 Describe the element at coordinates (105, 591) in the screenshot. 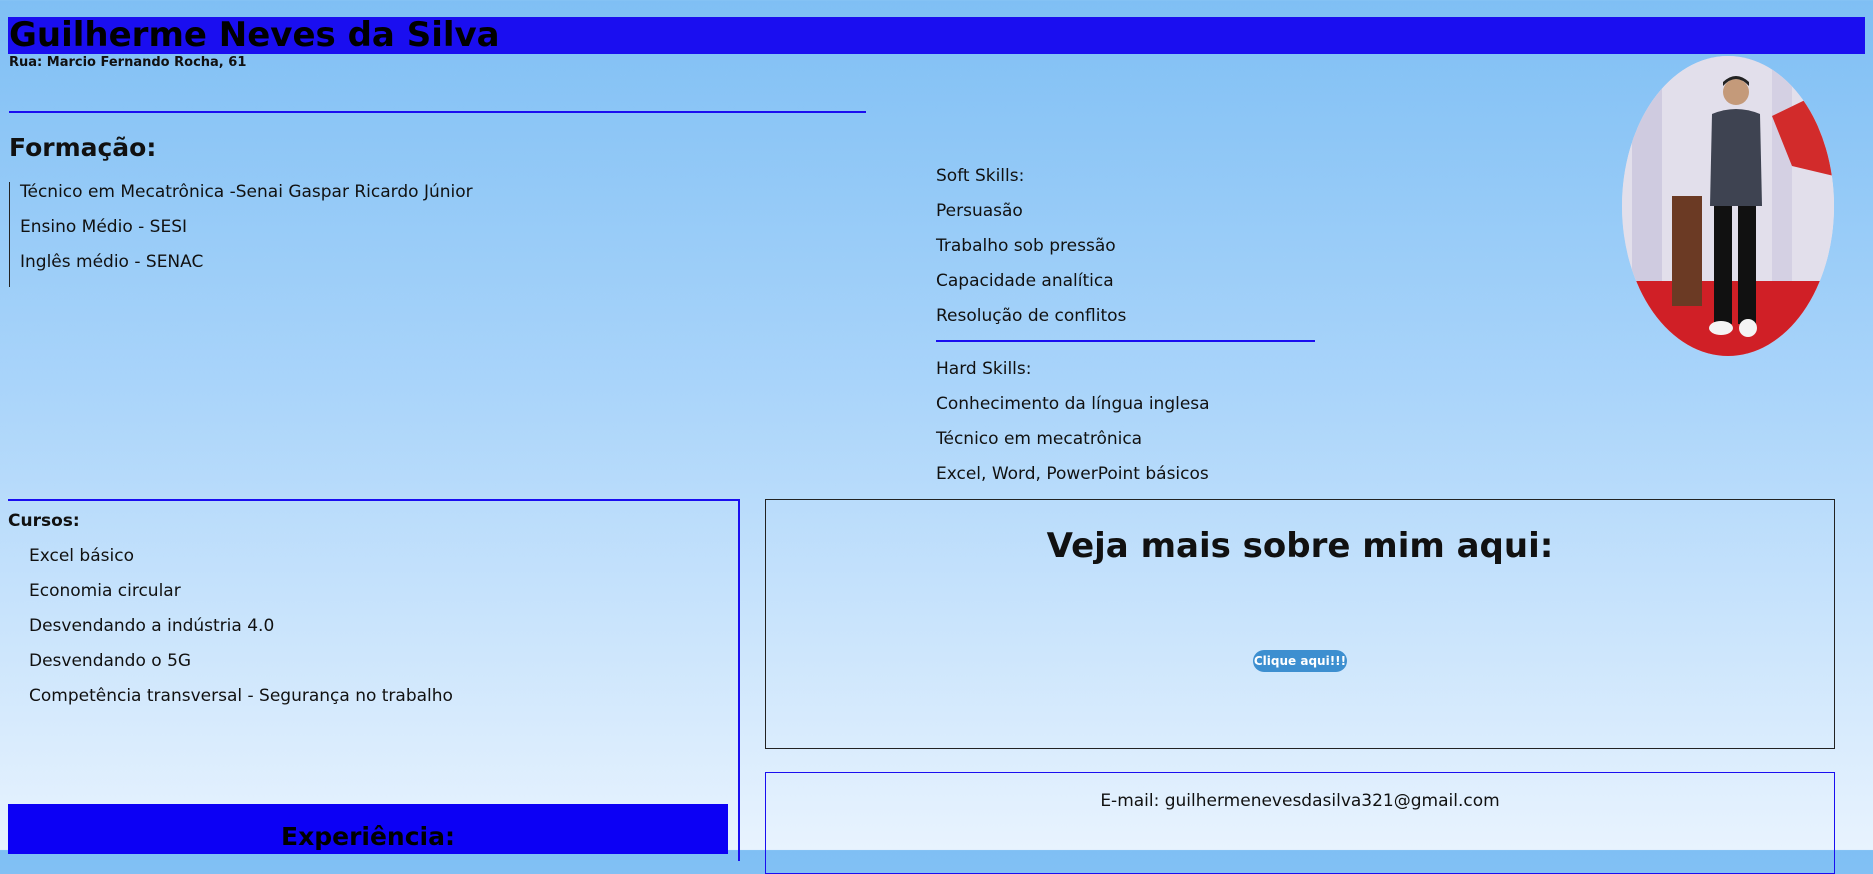

I see `list-item: Economia circular` at that location.